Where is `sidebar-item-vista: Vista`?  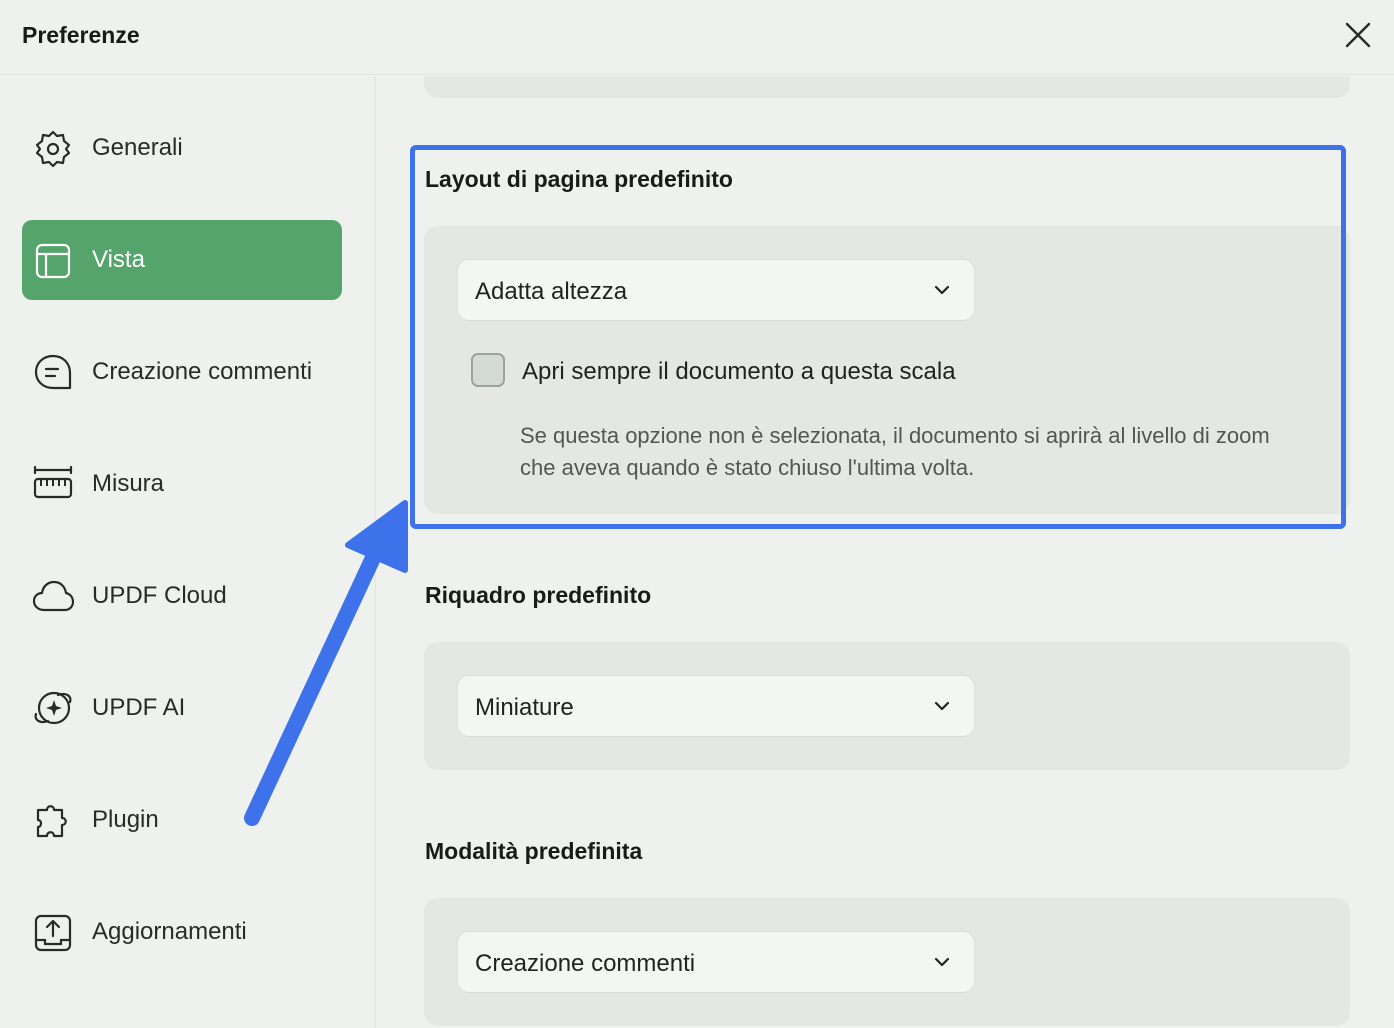 sidebar-item-vista: Vista is located at coordinates (182, 260).